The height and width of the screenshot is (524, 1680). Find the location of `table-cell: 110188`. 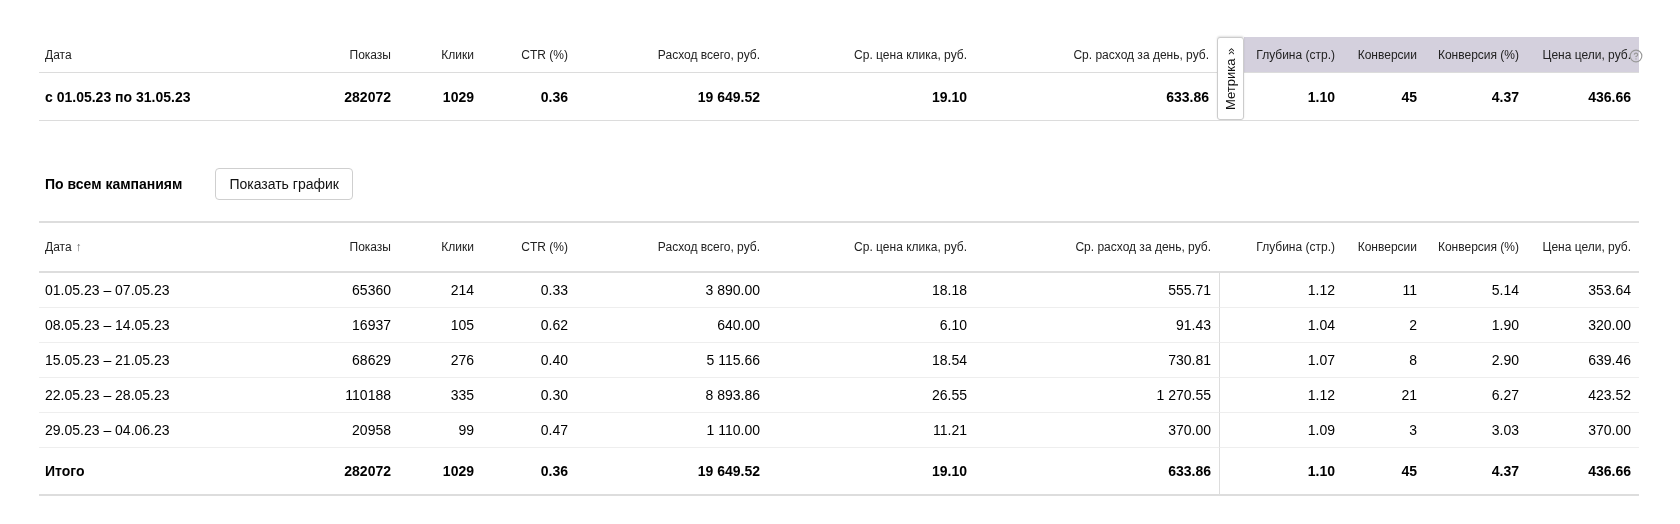

table-cell: 110188 is located at coordinates (355, 395).